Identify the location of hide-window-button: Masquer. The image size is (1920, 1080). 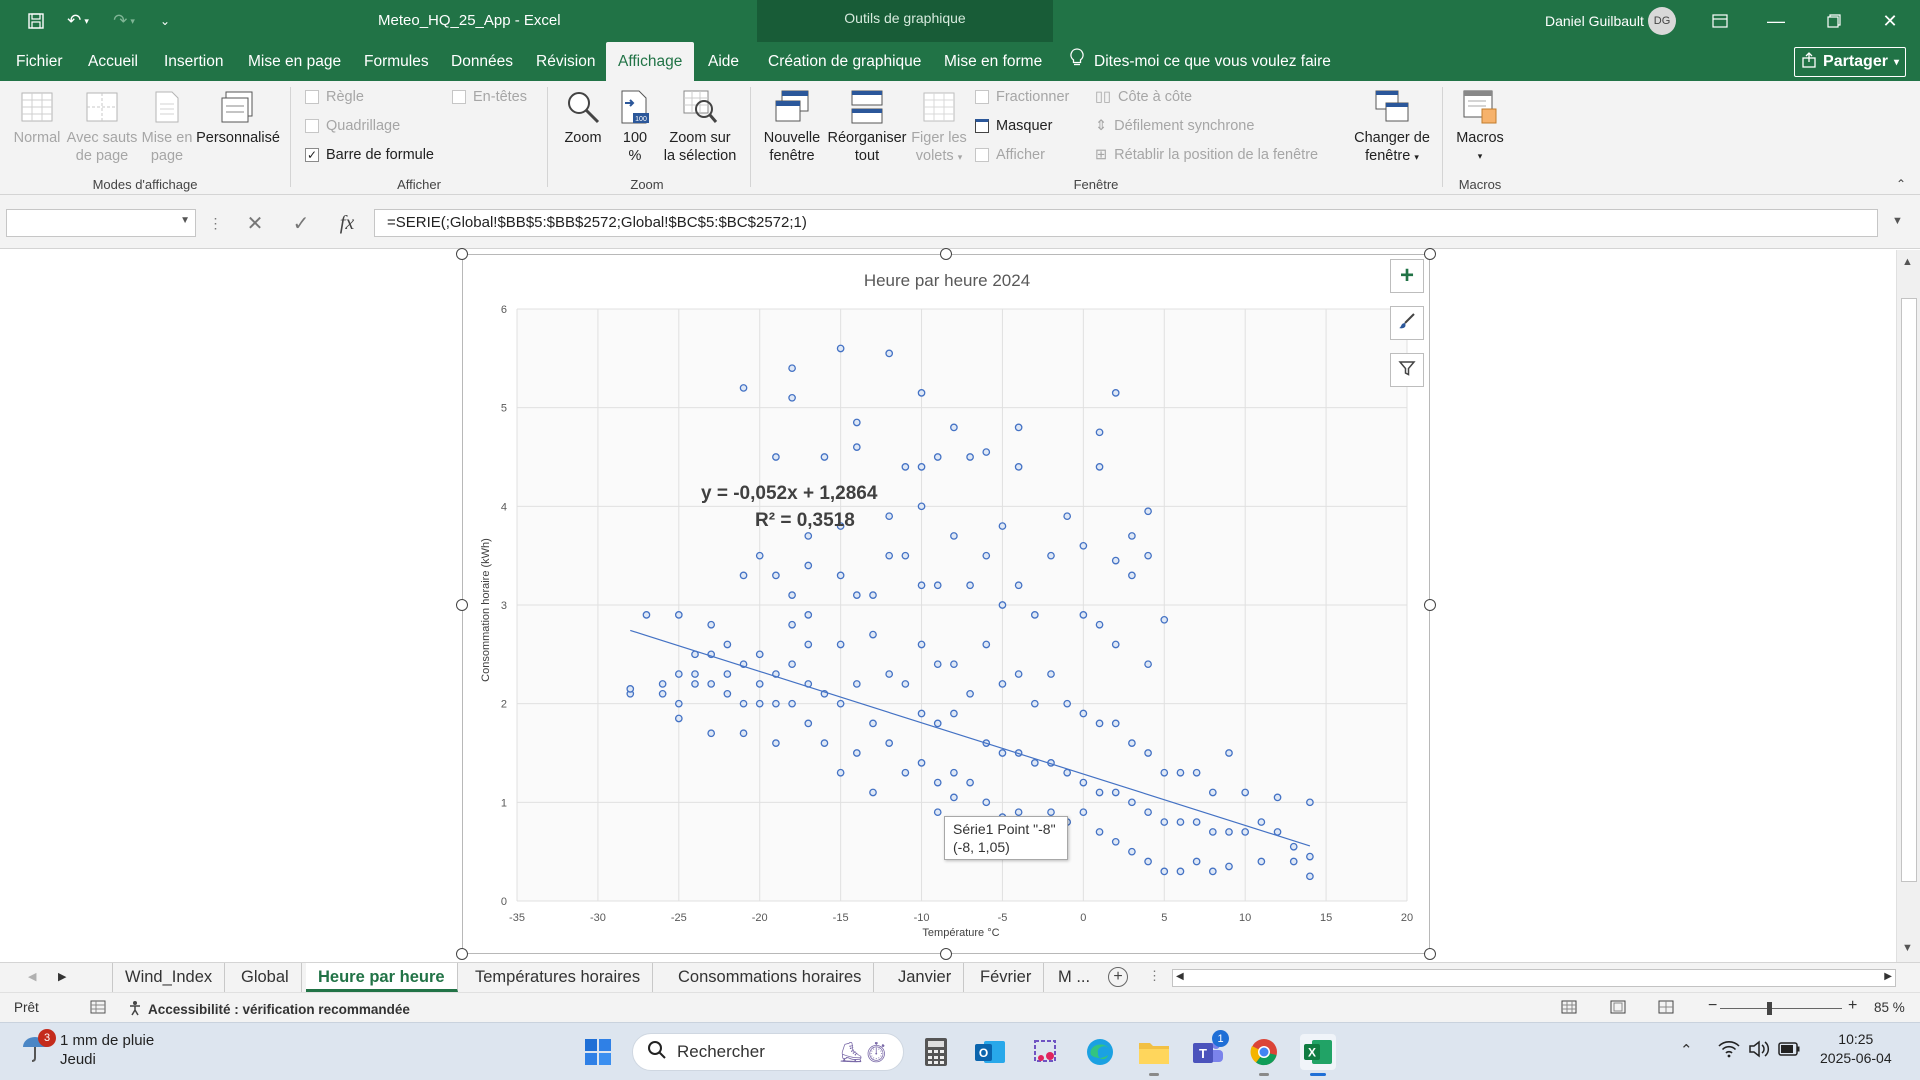
(1013, 126).